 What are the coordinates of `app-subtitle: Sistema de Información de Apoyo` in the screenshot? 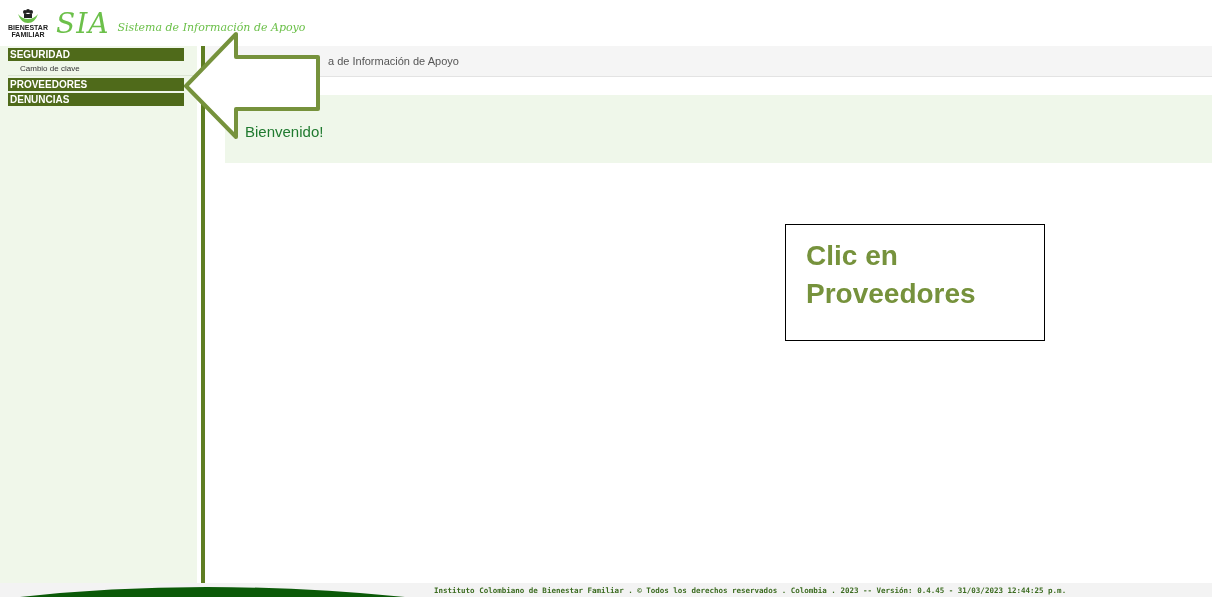 It's located at (211, 27).